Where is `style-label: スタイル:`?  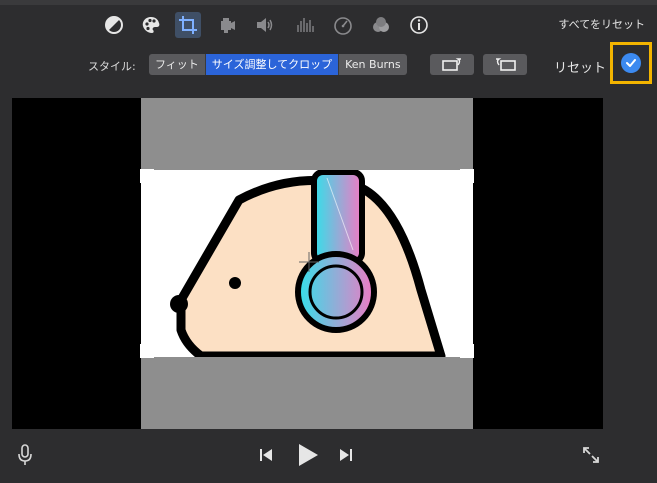
style-label: スタイル: is located at coordinates (112, 66).